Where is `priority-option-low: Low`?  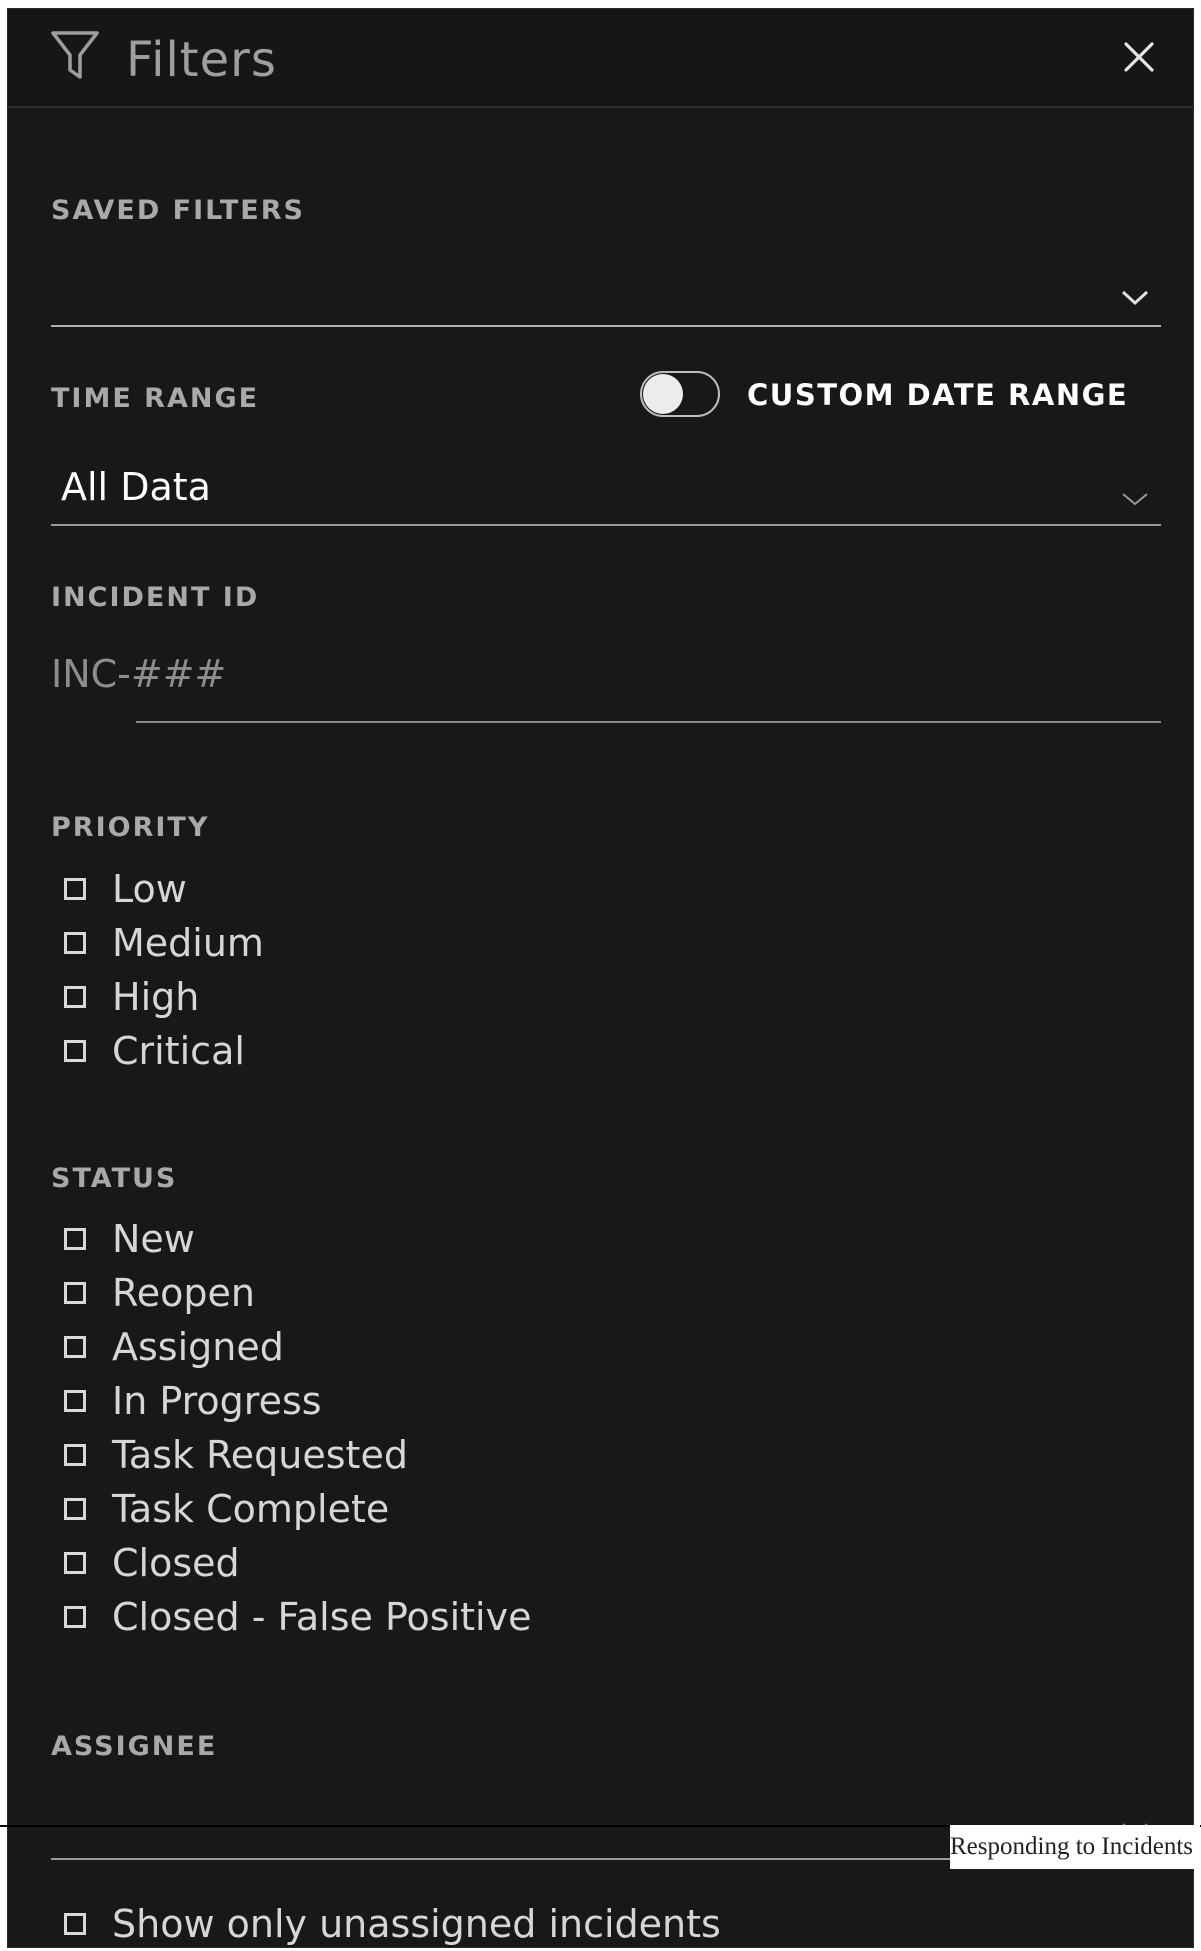
priority-option-low: Low is located at coordinates (159, 889).